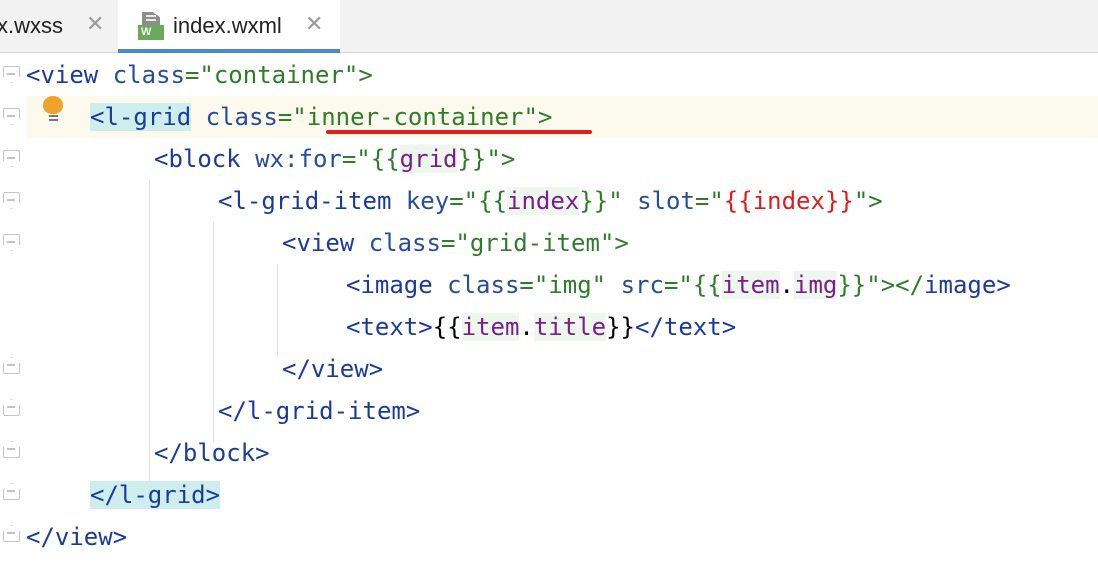 This screenshot has height=578, width=1098. I want to click on tab-index-wxml: W index.wxml ✕, so click(229, 26).